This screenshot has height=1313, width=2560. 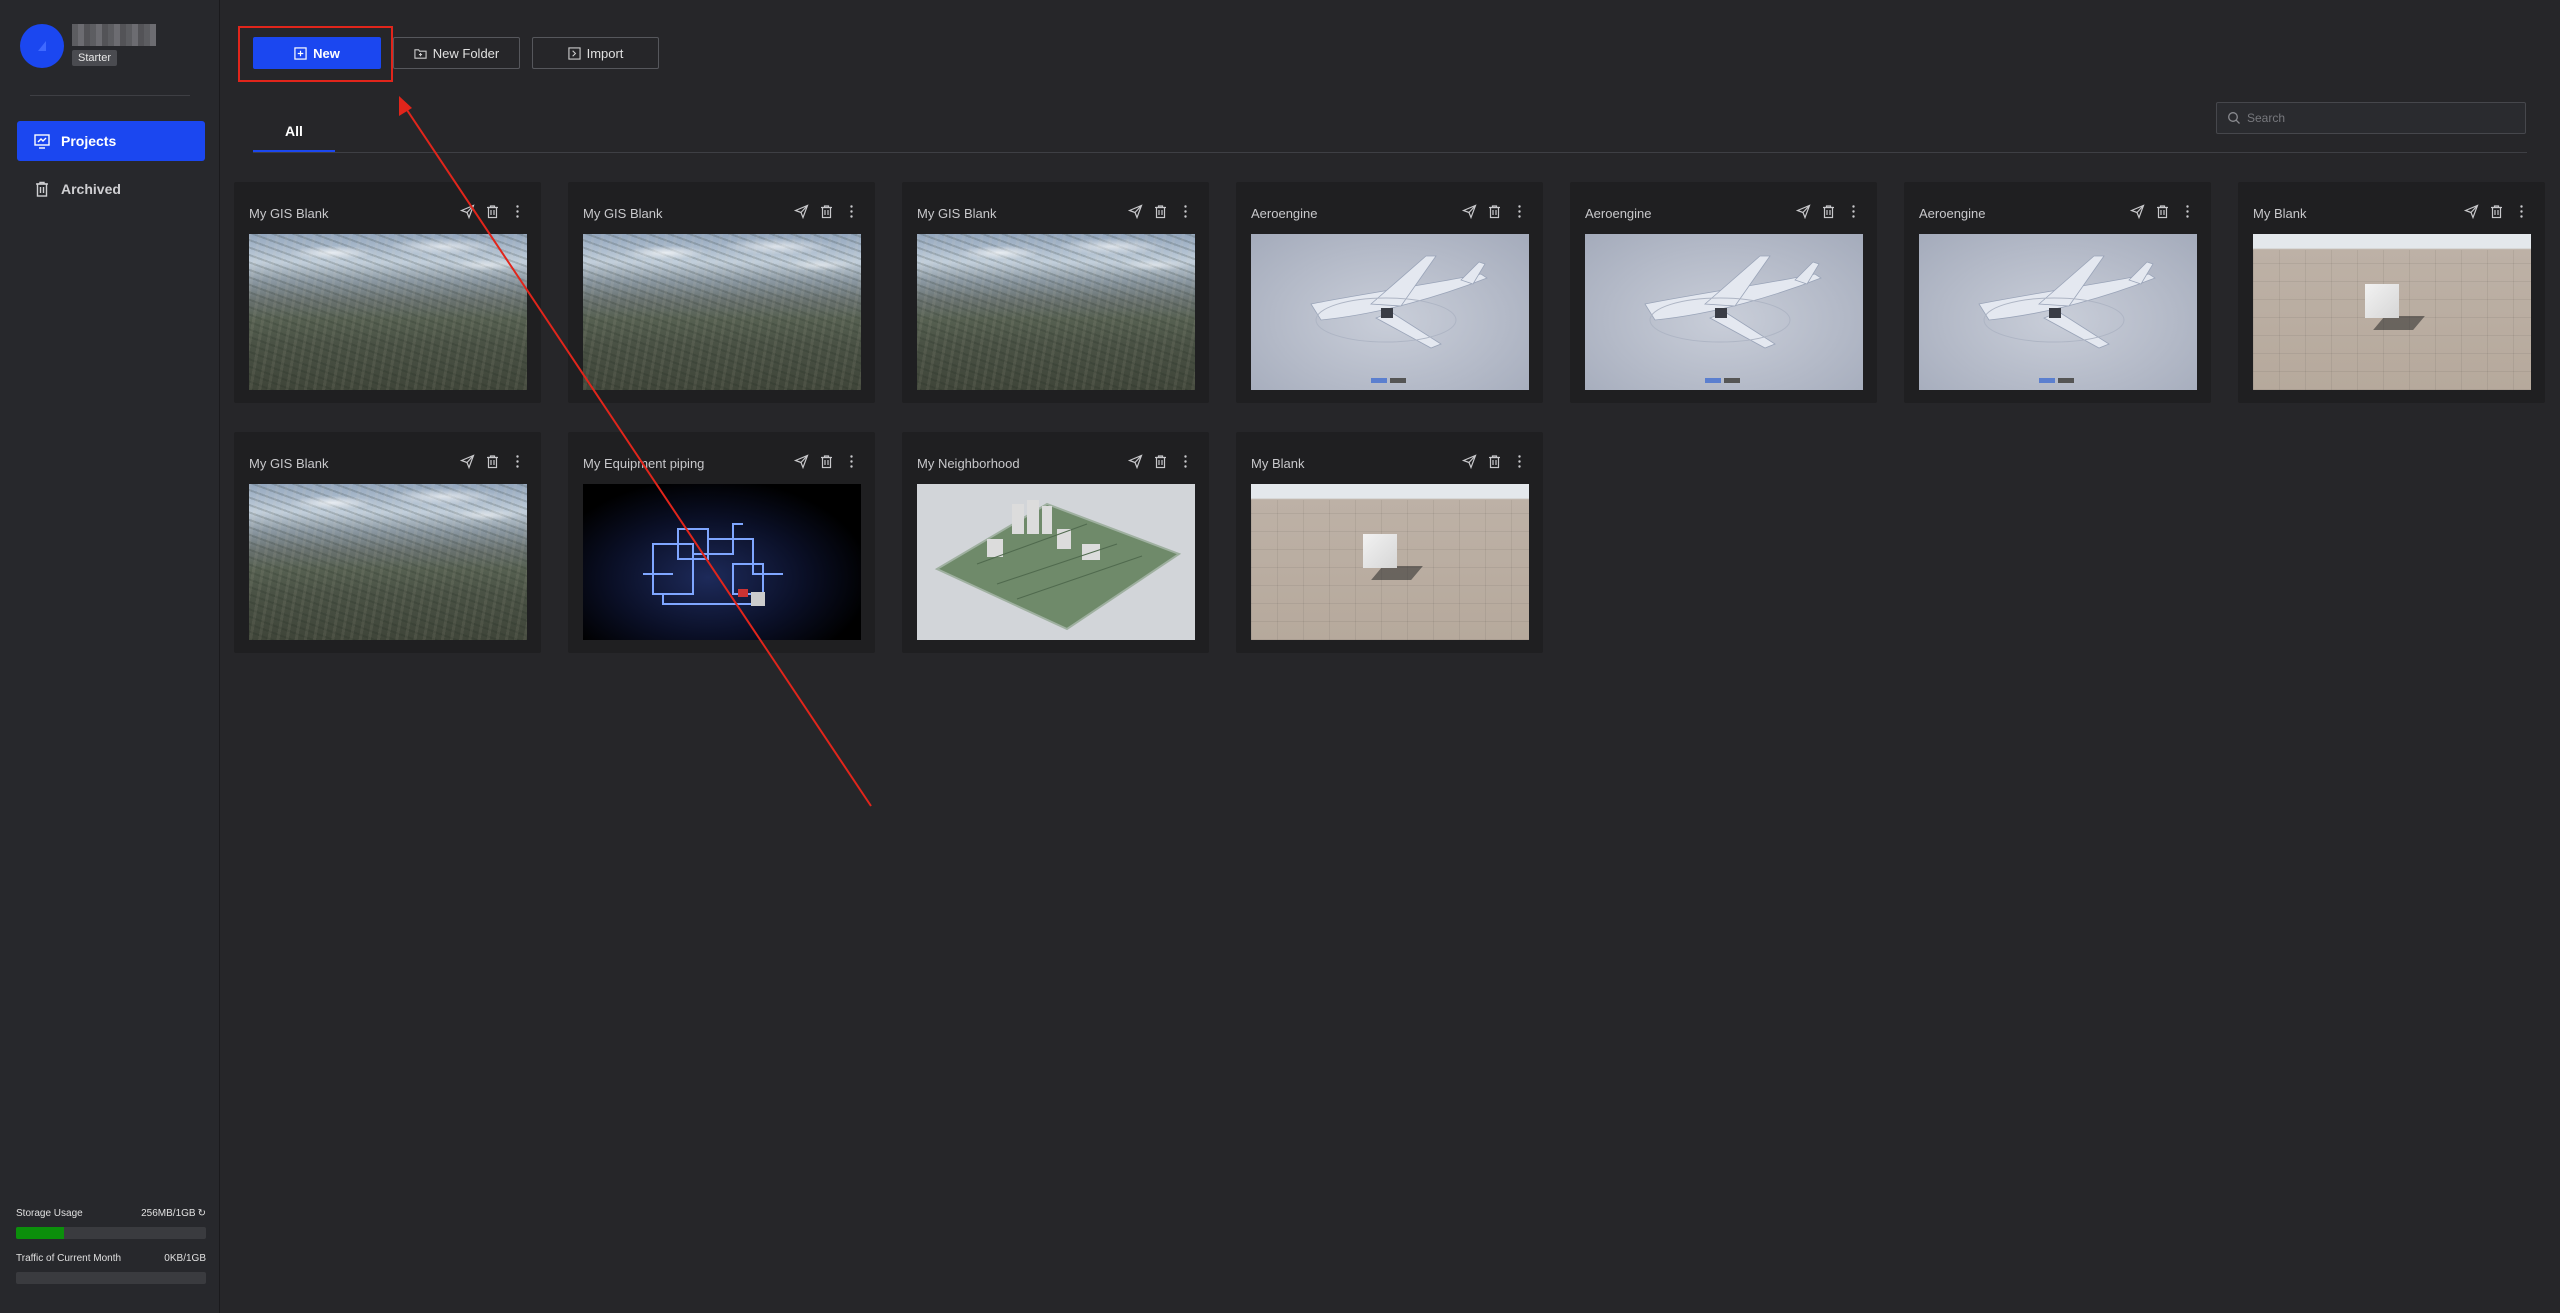 What do you see at coordinates (42, 141) in the screenshot?
I see `projects-icon` at bounding box center [42, 141].